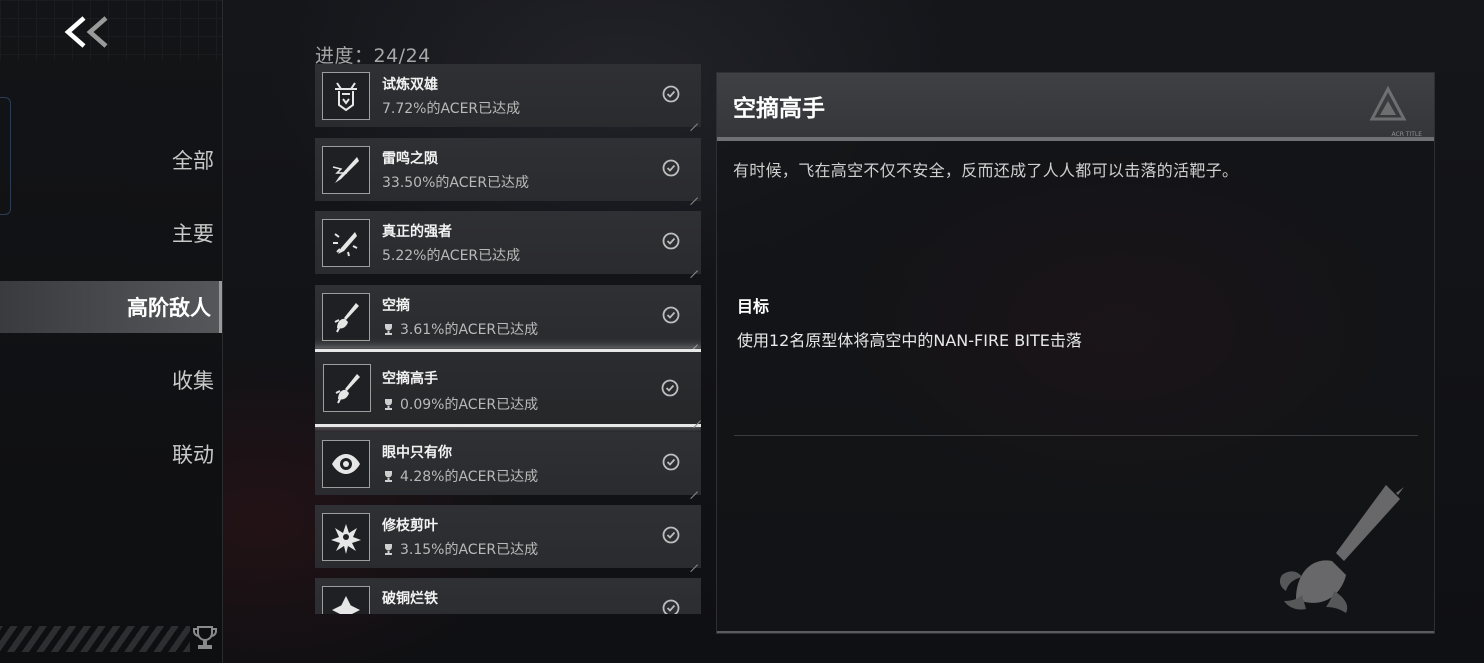  I want to click on shattered-flower-icon, so click(346, 539).